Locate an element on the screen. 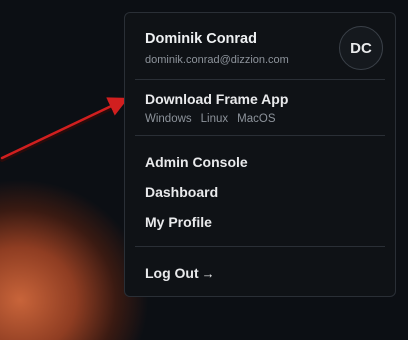 This screenshot has height=340, width=408. avatar: DC is located at coordinates (361, 48).